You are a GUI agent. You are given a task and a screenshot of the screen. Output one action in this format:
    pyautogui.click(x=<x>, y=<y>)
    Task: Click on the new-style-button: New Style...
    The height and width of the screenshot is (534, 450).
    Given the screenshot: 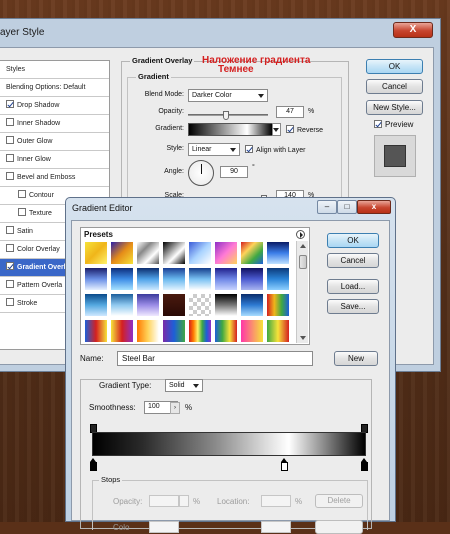 What is the action you would take?
    pyautogui.click(x=394, y=107)
    